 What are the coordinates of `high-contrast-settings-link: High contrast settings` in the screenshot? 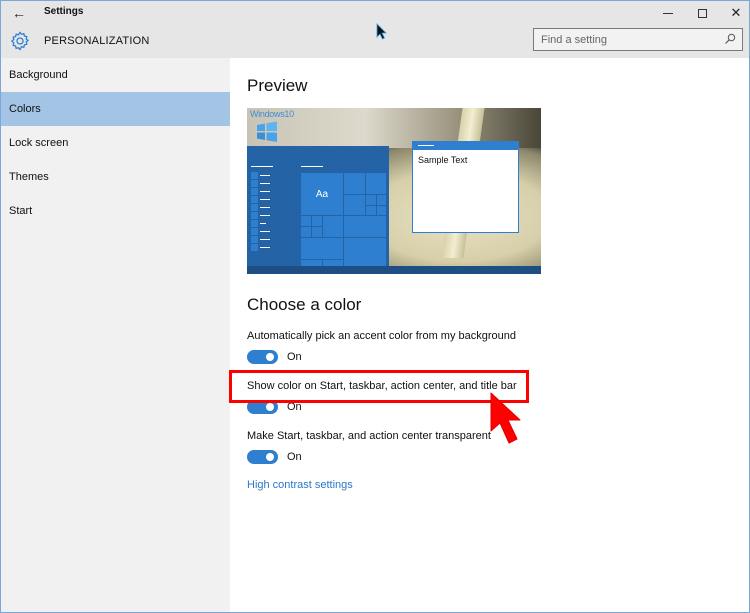 It's located at (300, 485).